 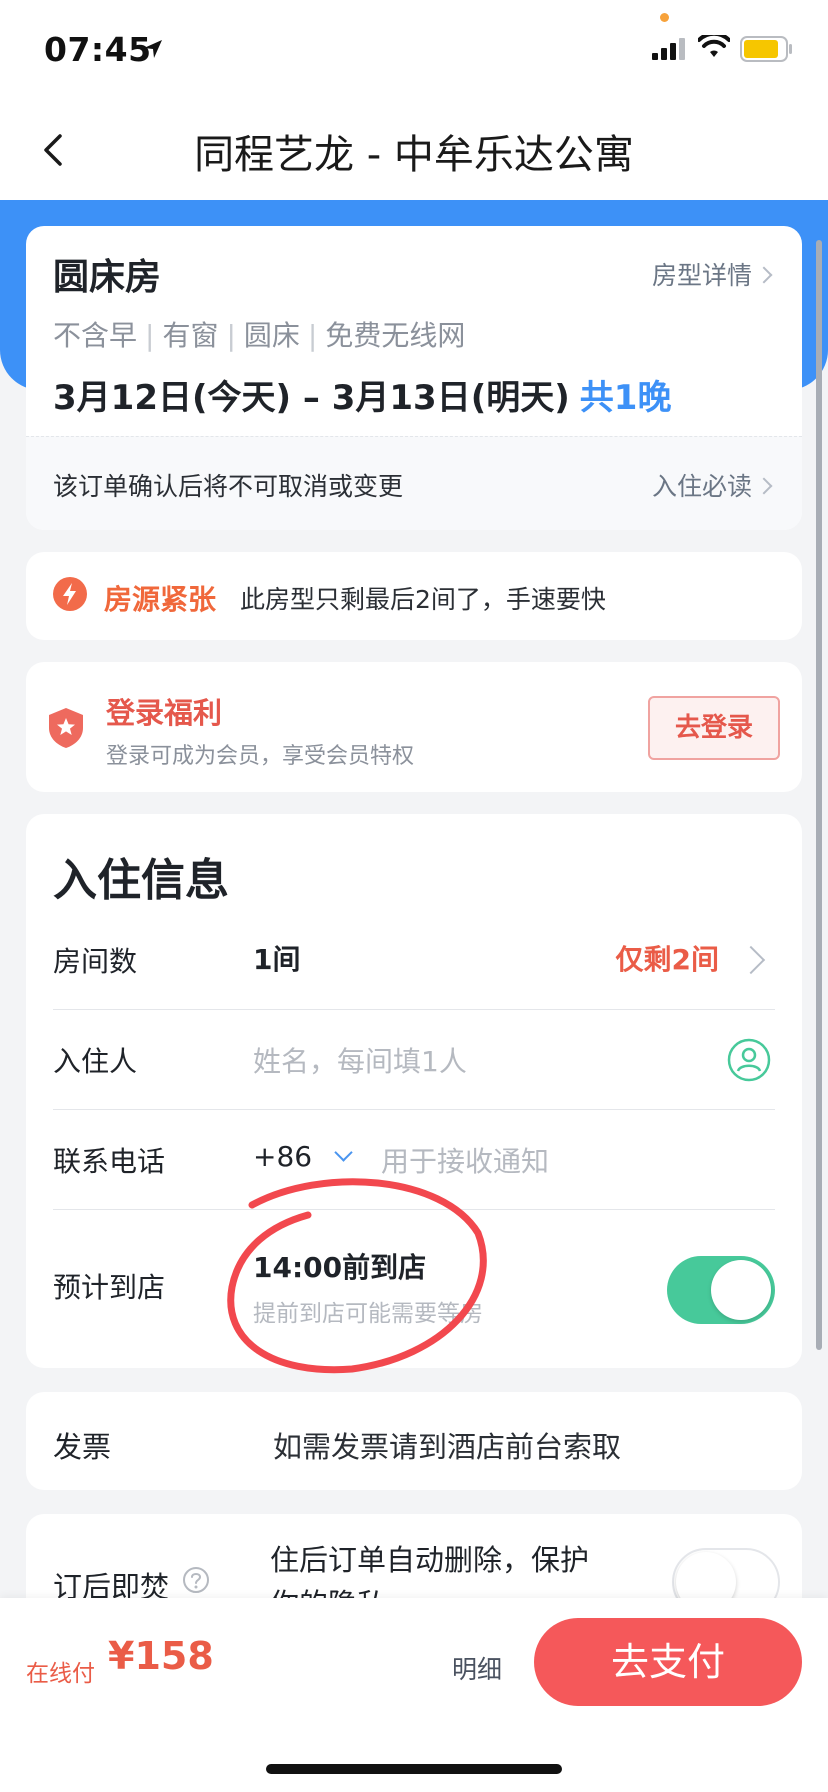 What do you see at coordinates (311, 398) in the screenshot?
I see `date-range: 3月12日(今天) – 3月13日(明天)` at bounding box center [311, 398].